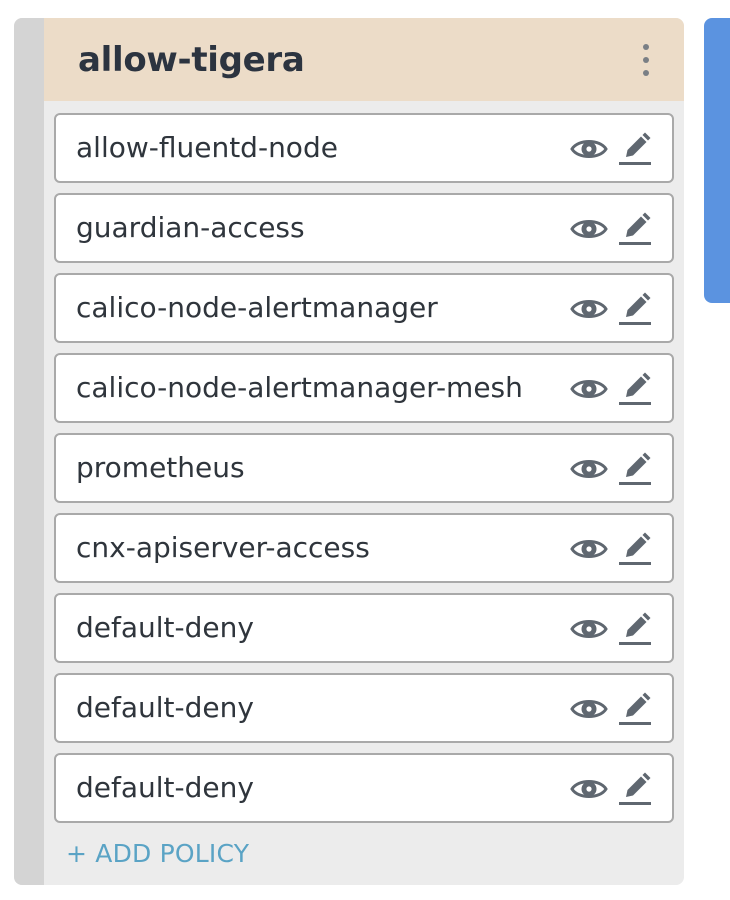 The height and width of the screenshot is (900, 730). I want to click on policy-name: calico-node-alertmanager, so click(257, 307).